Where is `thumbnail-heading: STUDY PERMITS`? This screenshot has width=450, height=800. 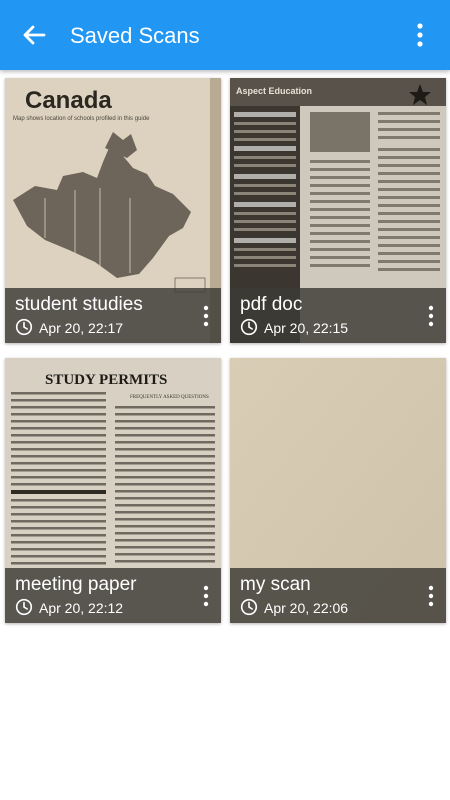 thumbnail-heading: STUDY PERMITS is located at coordinates (106, 380).